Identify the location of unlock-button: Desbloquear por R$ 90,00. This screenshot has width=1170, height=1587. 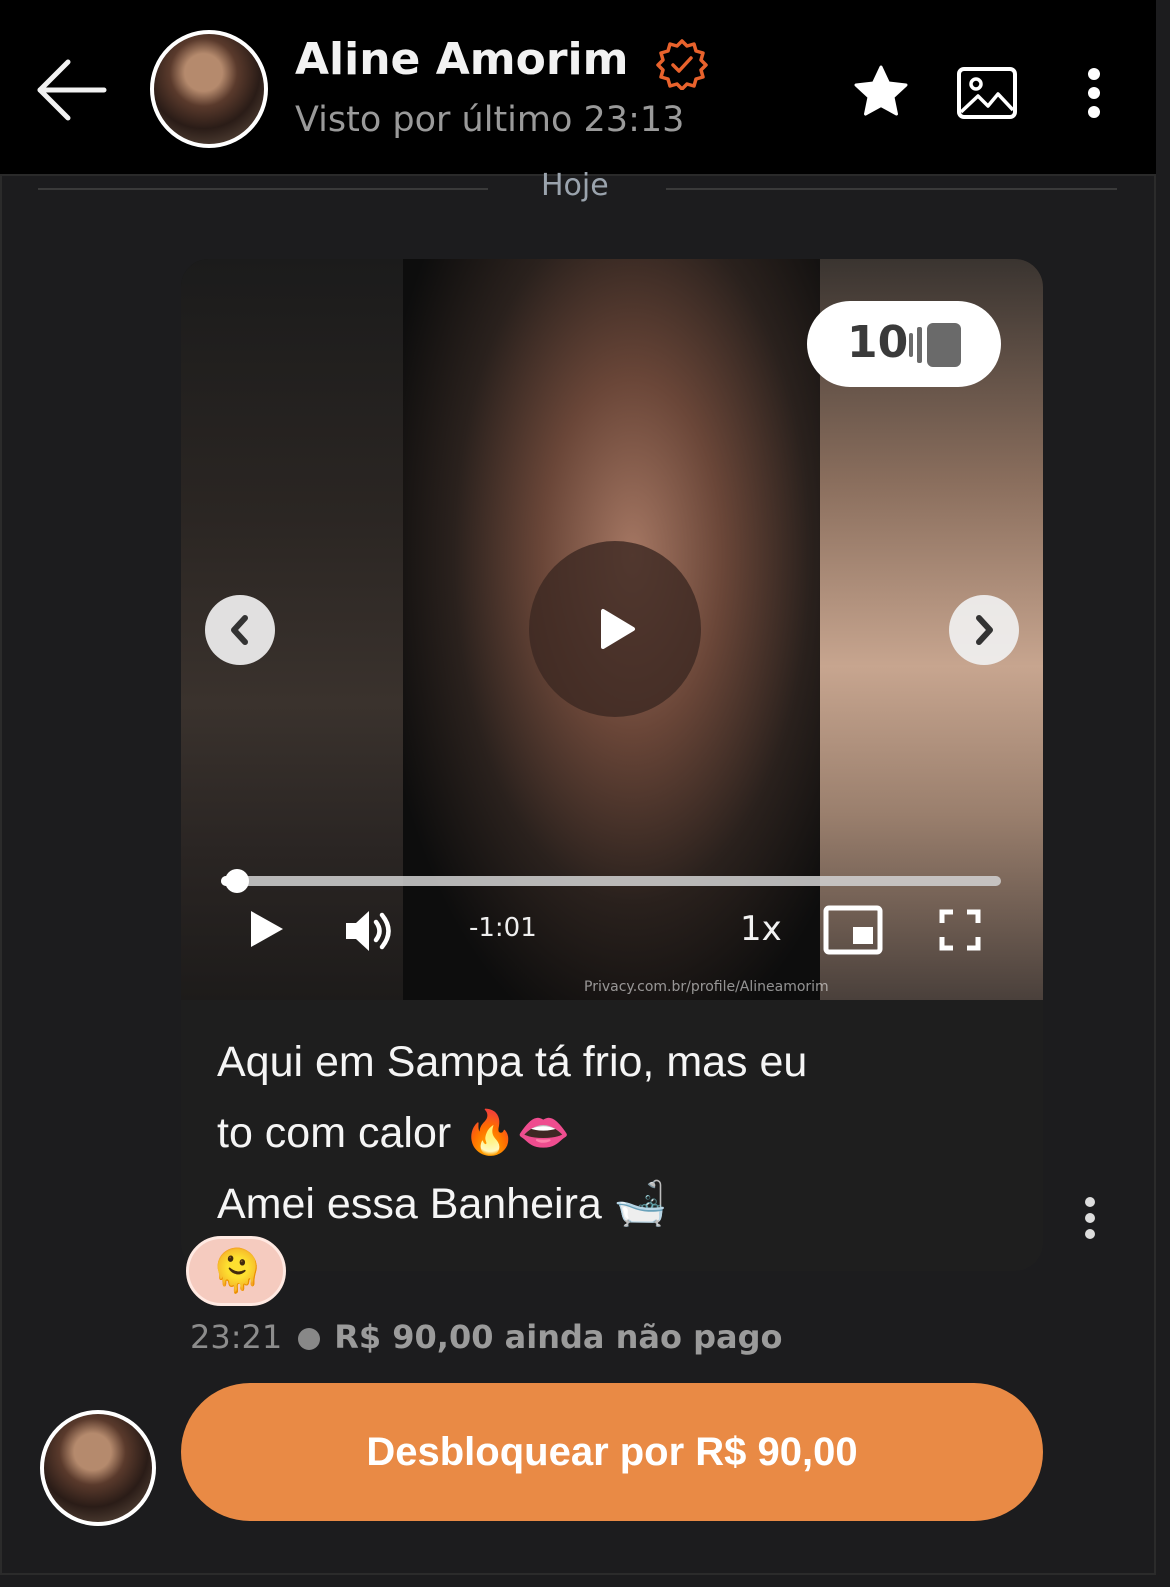
(612, 1452).